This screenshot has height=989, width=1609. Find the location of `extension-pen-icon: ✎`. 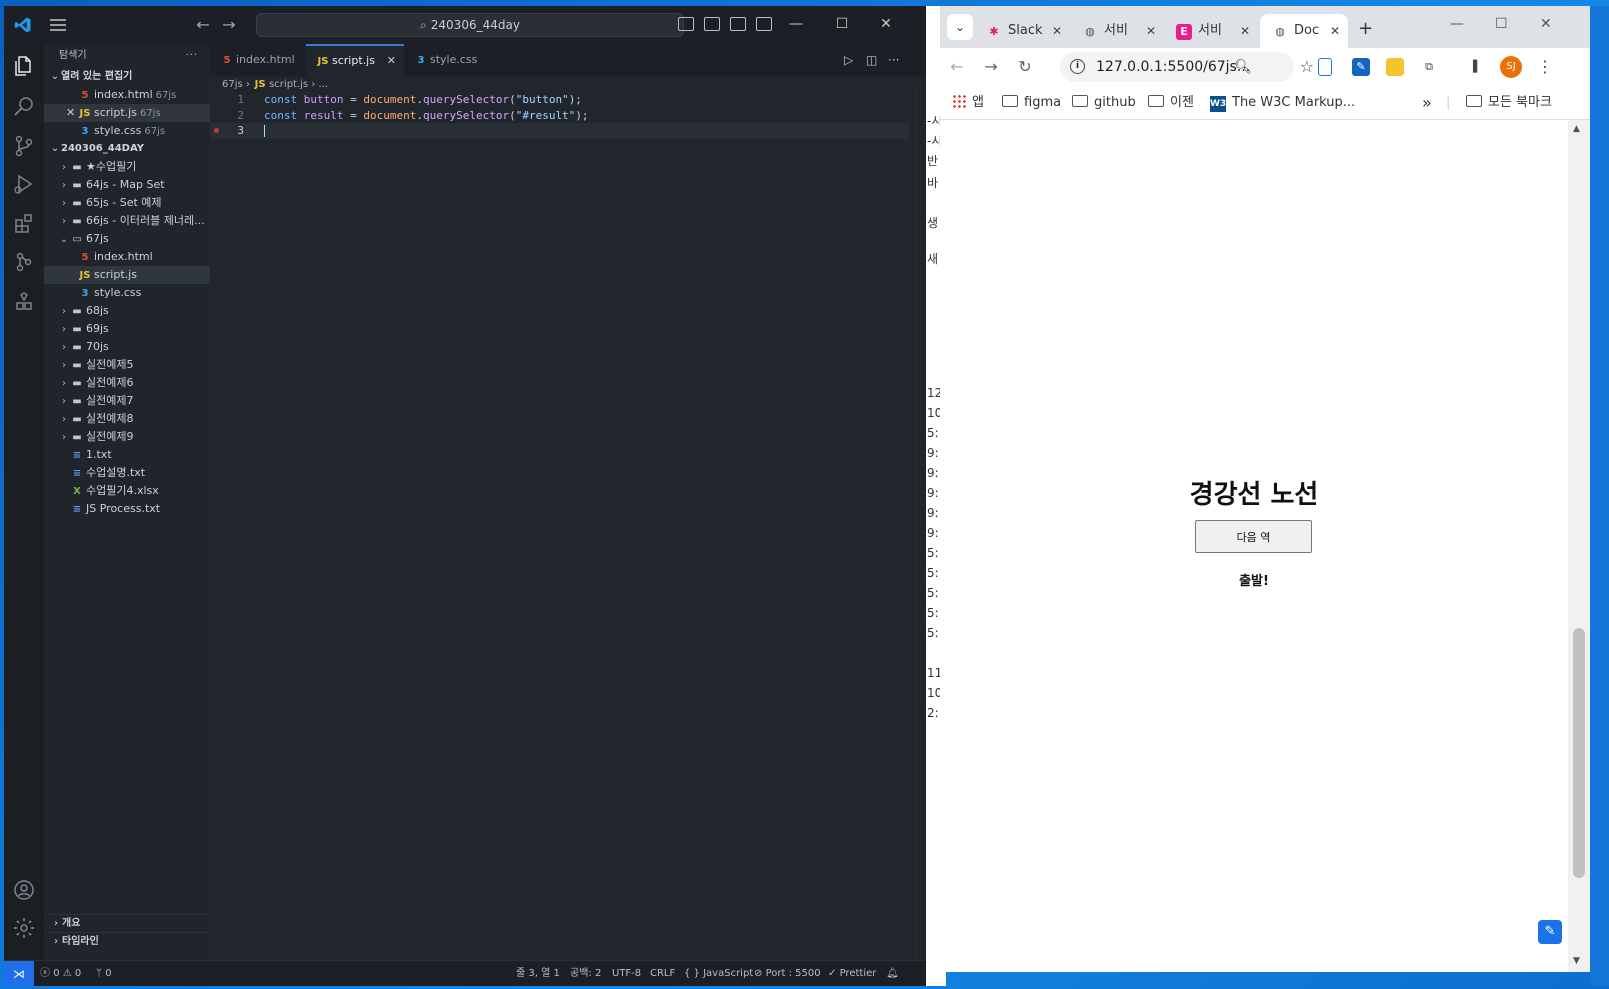

extension-pen-icon: ✎ is located at coordinates (1361, 67).